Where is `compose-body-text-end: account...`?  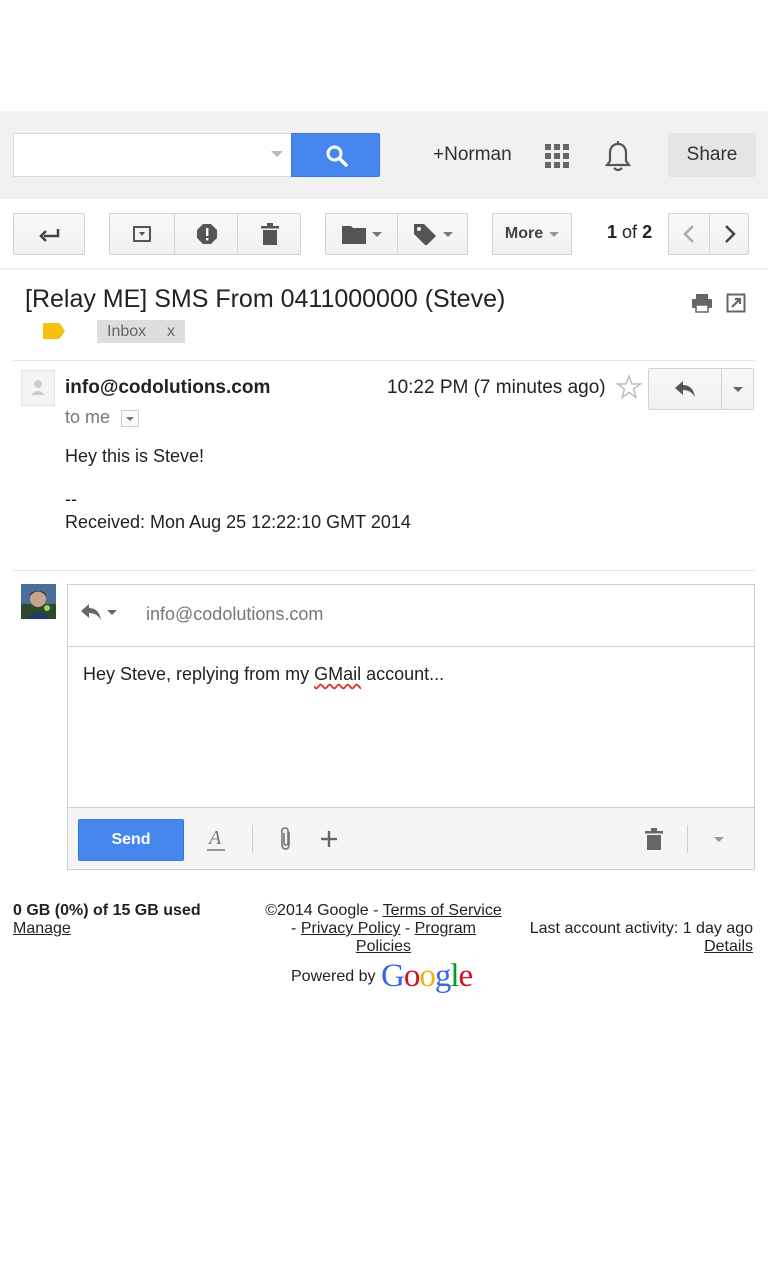
compose-body-text-end: account... is located at coordinates (403, 674).